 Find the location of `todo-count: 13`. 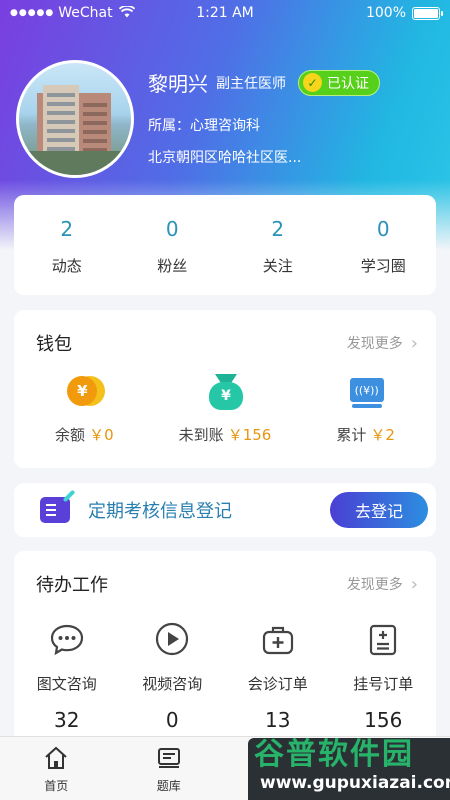

todo-count: 13 is located at coordinates (278, 720).